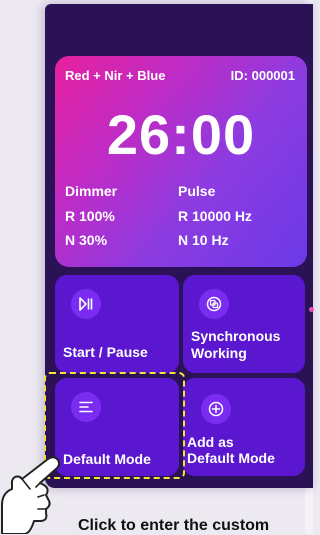 Image resolution: width=320 pixels, height=535 pixels. Describe the element at coordinates (90, 216) in the screenshot. I see `dimmer-red-value: R 100%` at that location.